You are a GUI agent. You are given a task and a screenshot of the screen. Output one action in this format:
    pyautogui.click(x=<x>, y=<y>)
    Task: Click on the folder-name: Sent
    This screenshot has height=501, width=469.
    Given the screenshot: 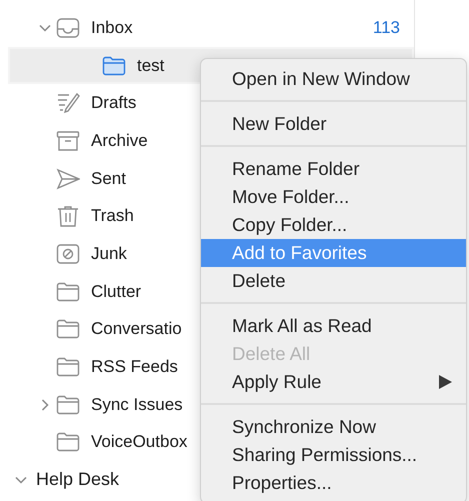 What is the action you would take?
    pyautogui.click(x=108, y=178)
    